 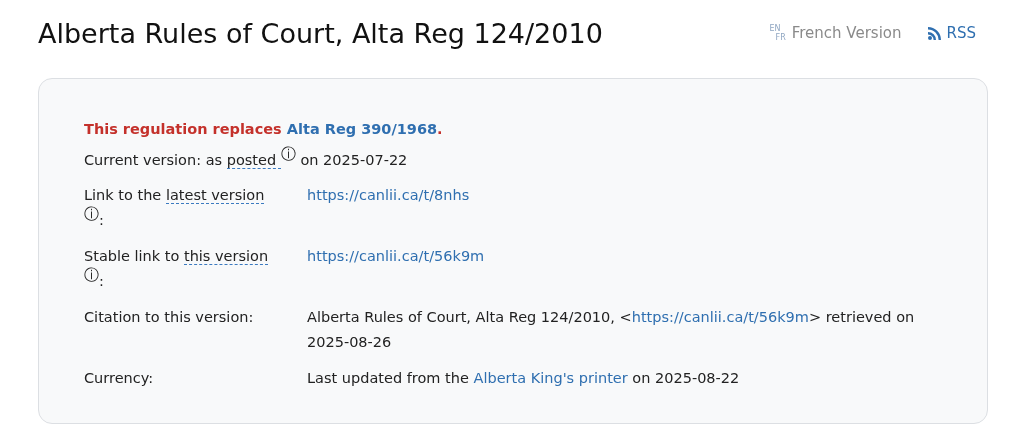 What do you see at coordinates (846, 33) in the screenshot?
I see `french-version-link: French Version` at bounding box center [846, 33].